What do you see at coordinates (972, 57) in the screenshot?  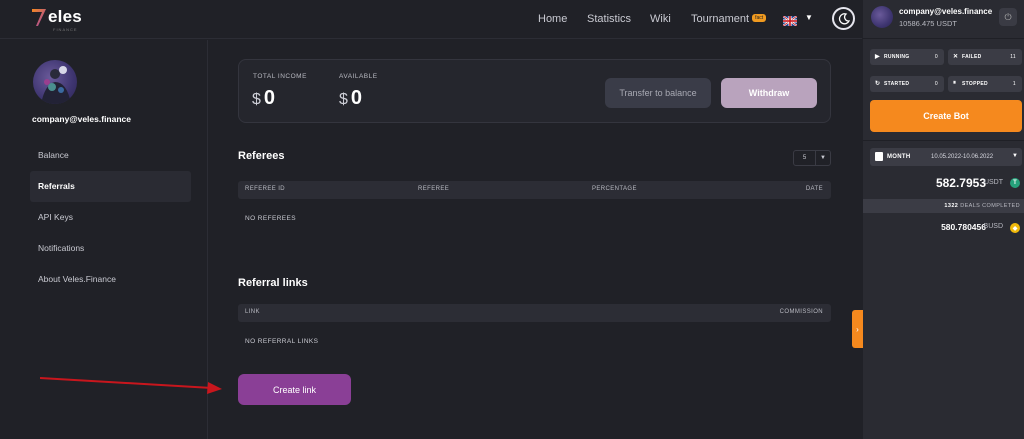 I see `bots-failed-label: FAILED` at bounding box center [972, 57].